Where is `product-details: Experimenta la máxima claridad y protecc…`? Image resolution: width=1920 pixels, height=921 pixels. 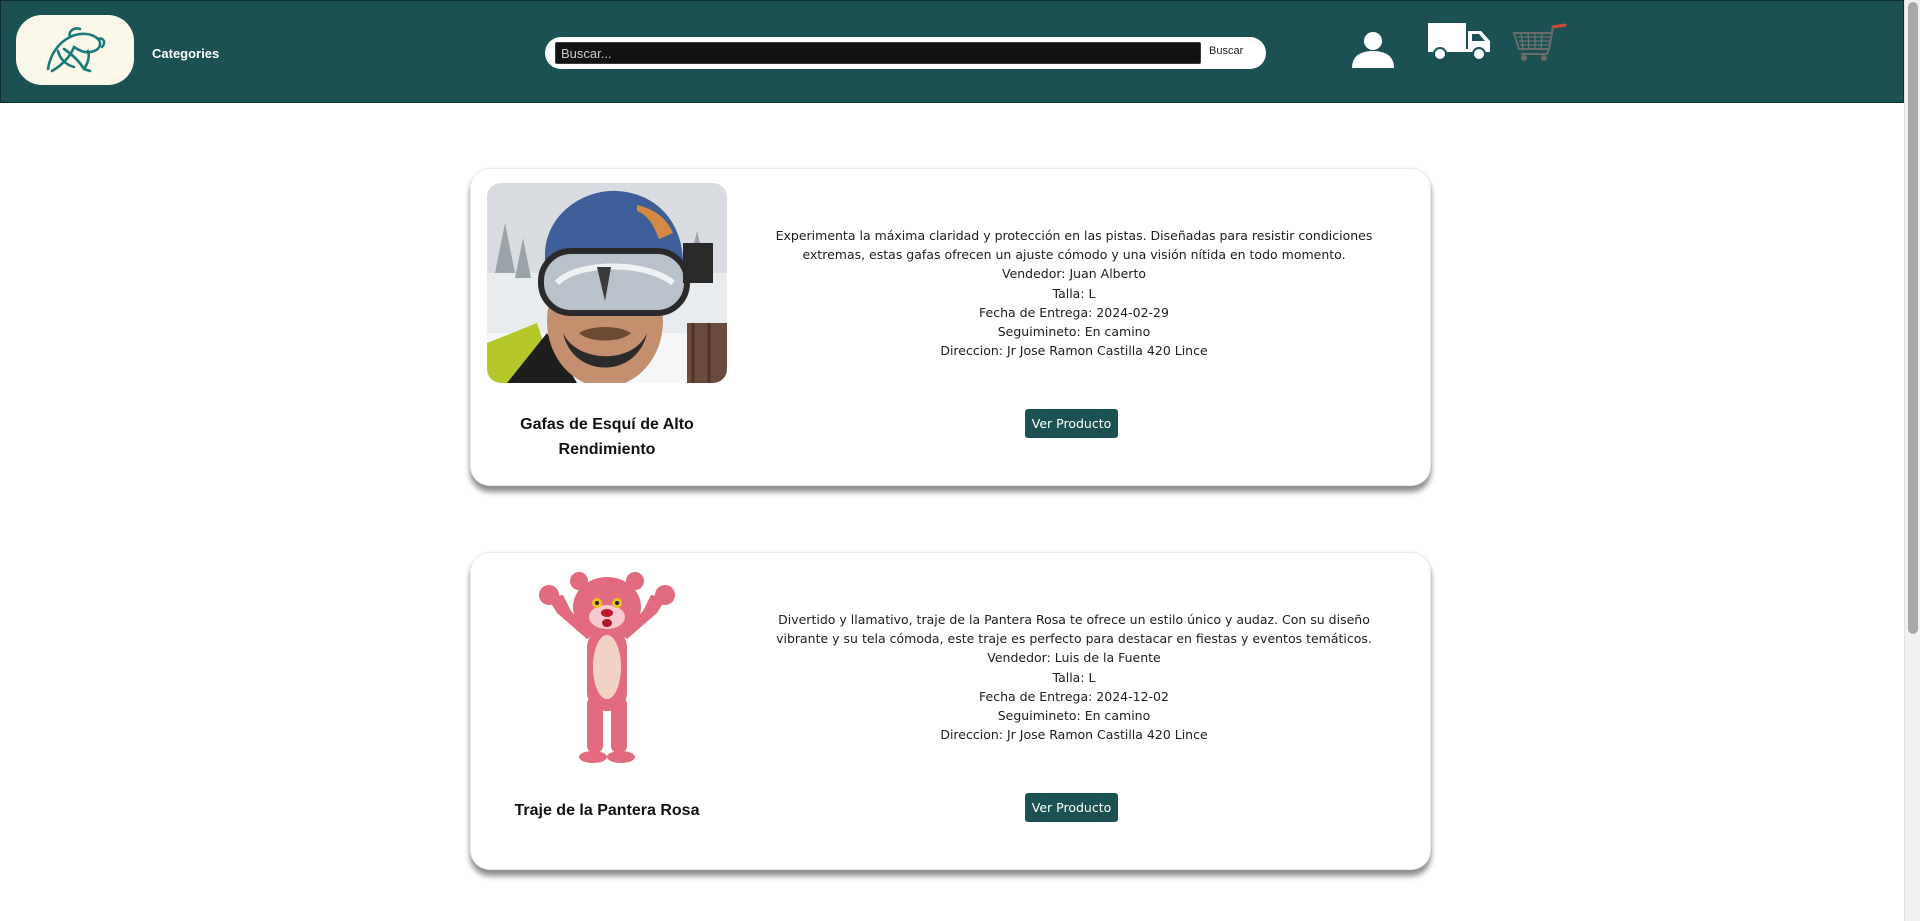 product-details: Experimenta la máxima claridad y protecc… is located at coordinates (1074, 293).